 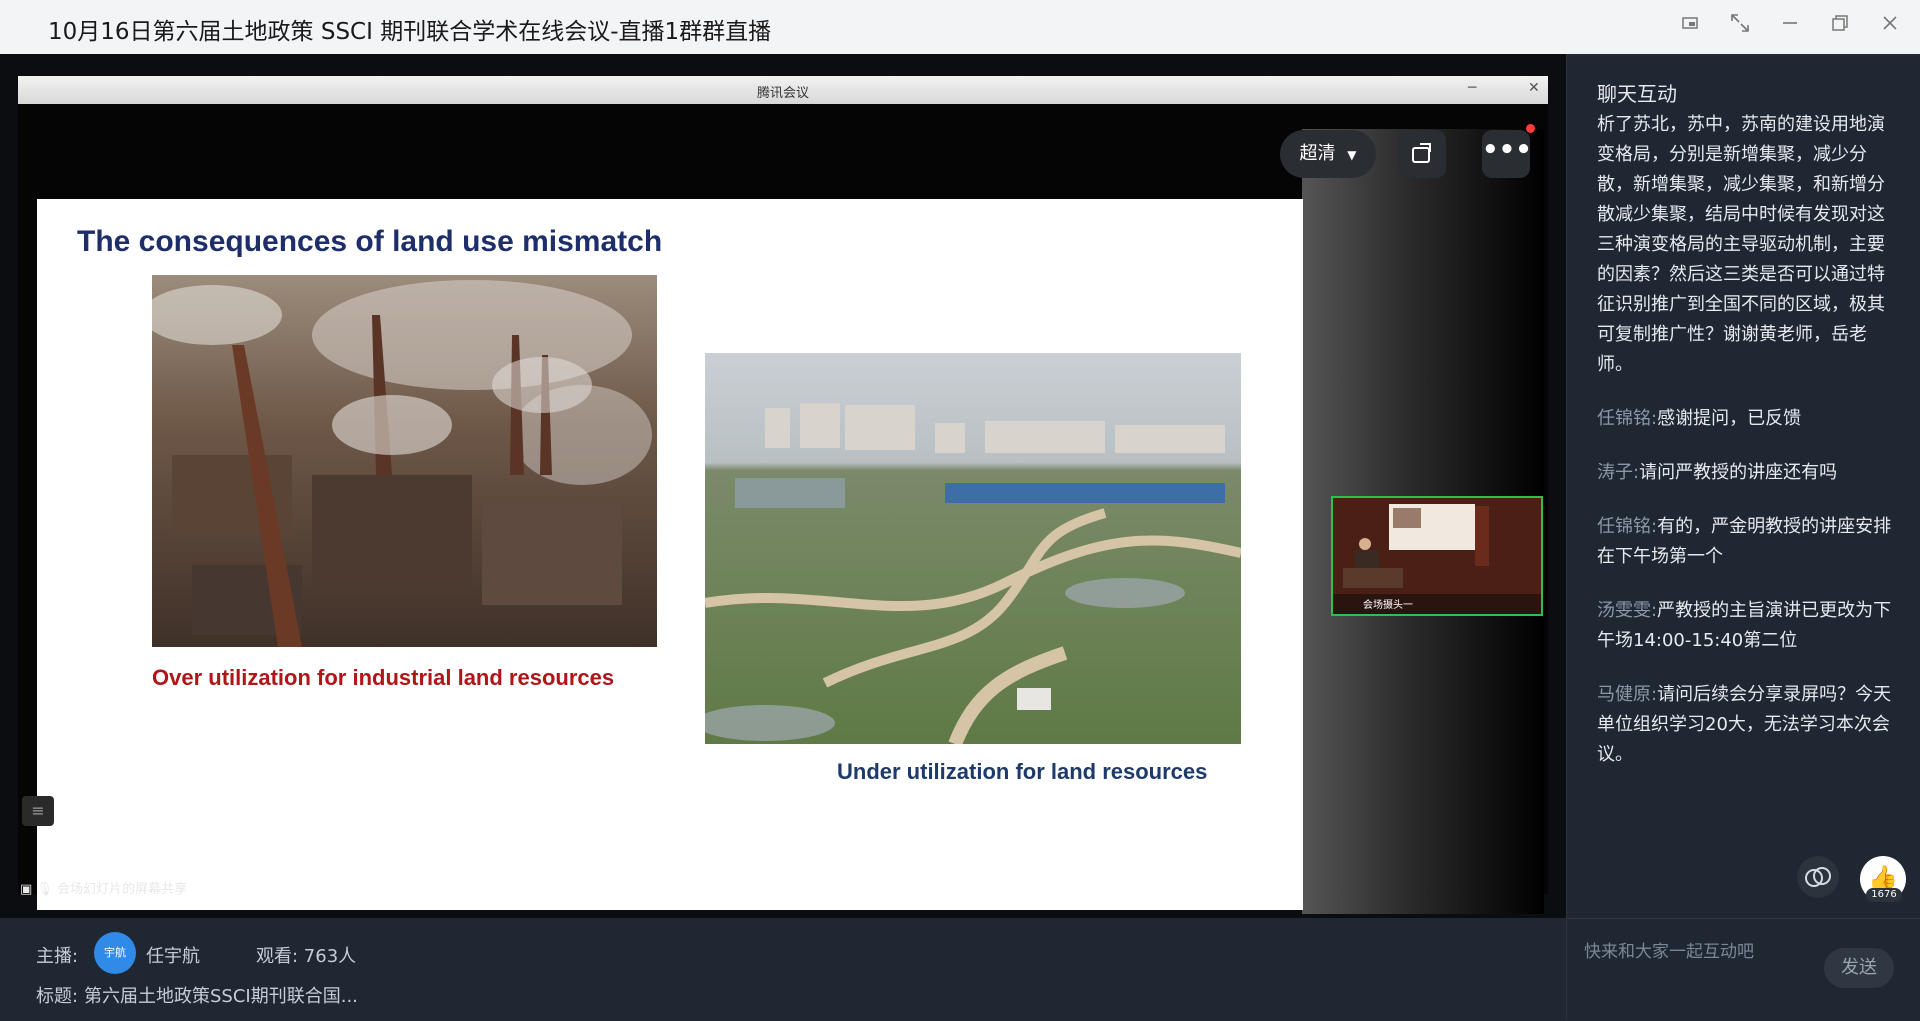 What do you see at coordinates (370, 241) in the screenshot?
I see `slide-title: The consequences of land use mismatch` at bounding box center [370, 241].